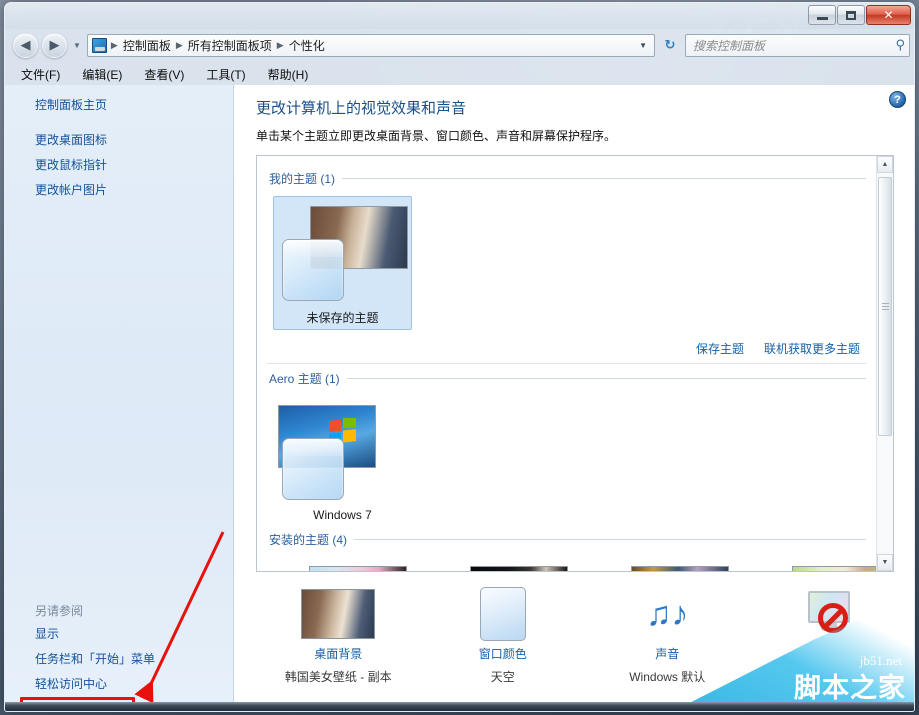 The height and width of the screenshot is (715, 919). Describe the element at coordinates (370, 45) in the screenshot. I see `address-bar: ▶ 控制面板 ▶ 所有控制面板项 ▶ 个性化 ▼` at that location.